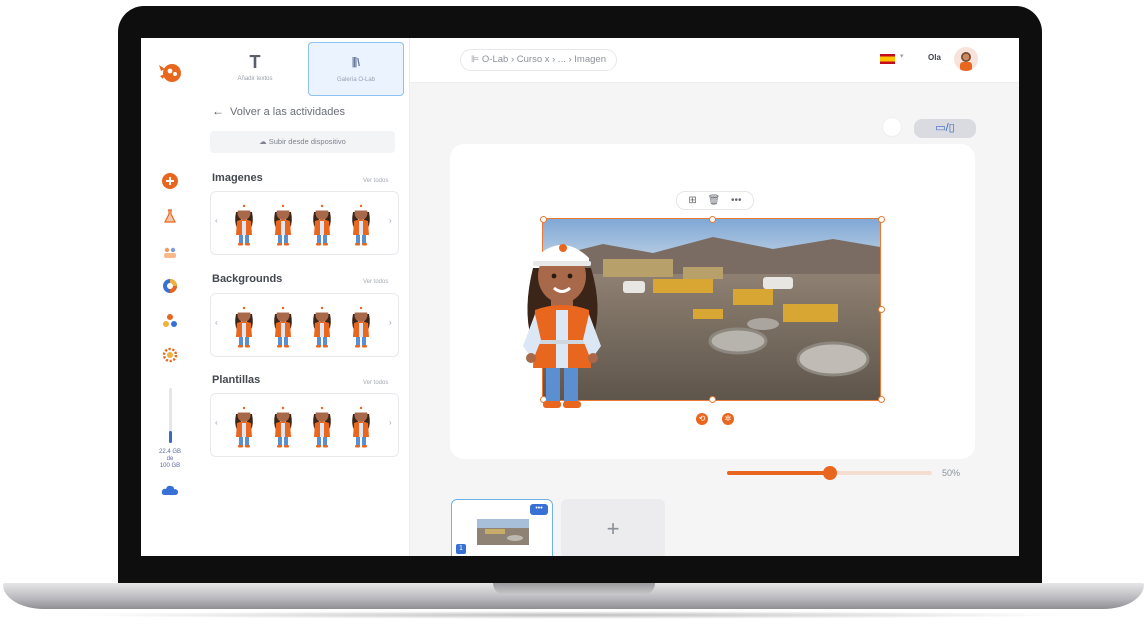  I want to click on backgrounds-carousel: ‹ ›, so click(304, 325).